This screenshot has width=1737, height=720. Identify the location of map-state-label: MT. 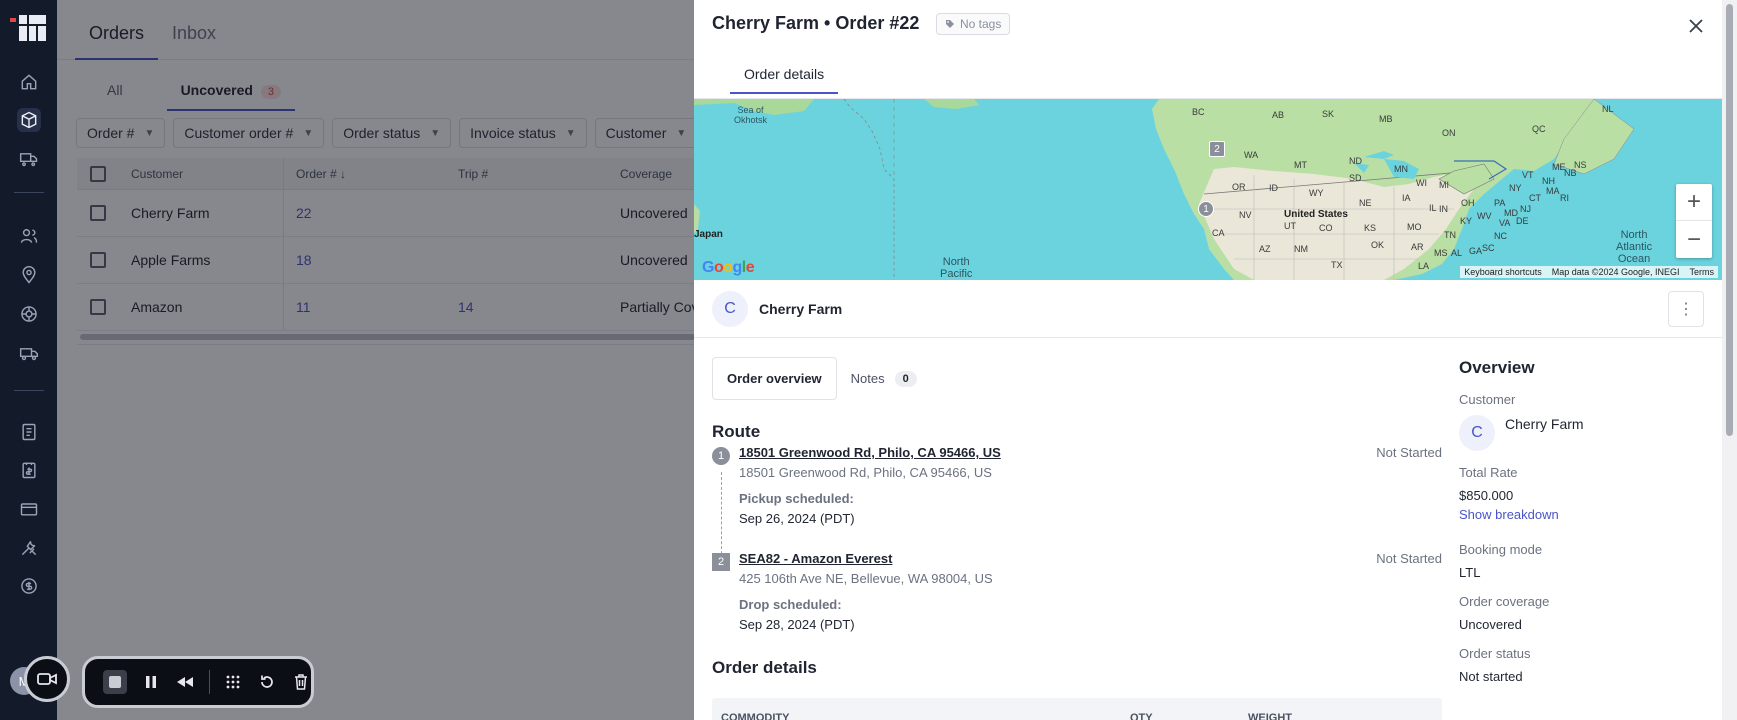
(1300, 165).